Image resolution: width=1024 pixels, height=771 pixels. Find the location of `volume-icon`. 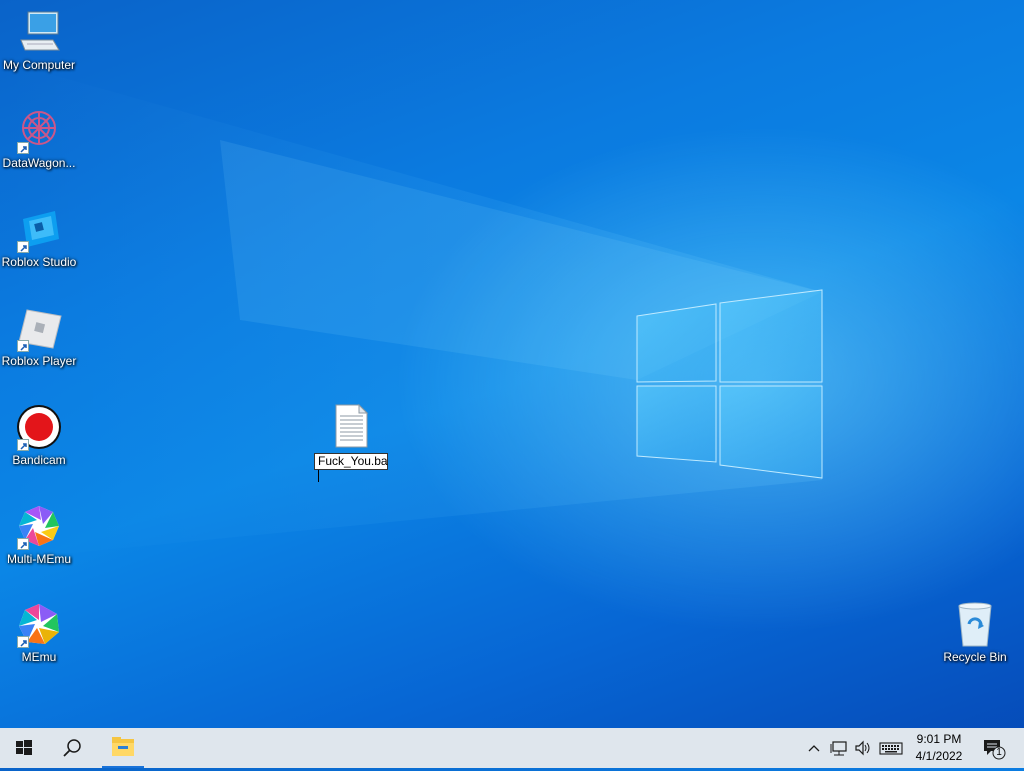

volume-icon is located at coordinates (862, 748).